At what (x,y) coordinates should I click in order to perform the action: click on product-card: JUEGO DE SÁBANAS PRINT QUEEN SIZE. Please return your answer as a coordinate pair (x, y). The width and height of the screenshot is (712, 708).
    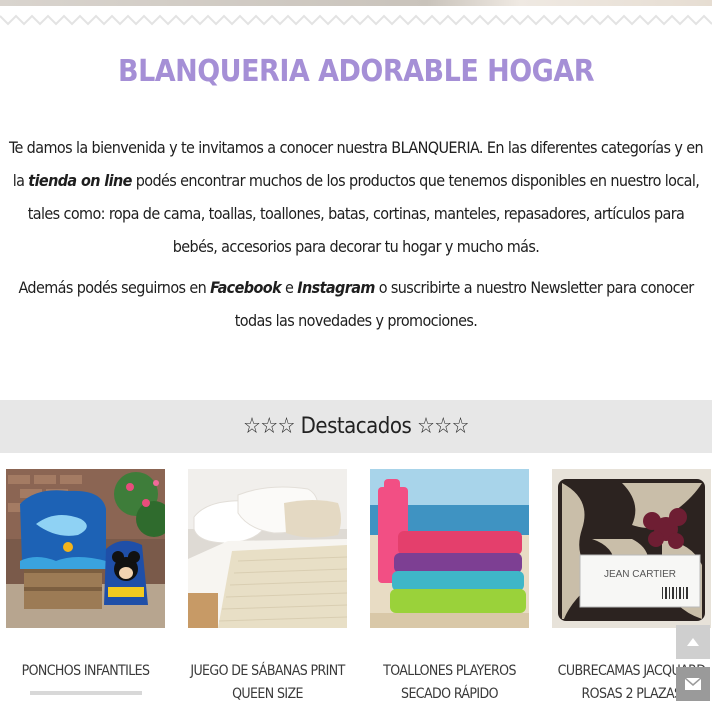
    Looking at the image, I should click on (267, 587).